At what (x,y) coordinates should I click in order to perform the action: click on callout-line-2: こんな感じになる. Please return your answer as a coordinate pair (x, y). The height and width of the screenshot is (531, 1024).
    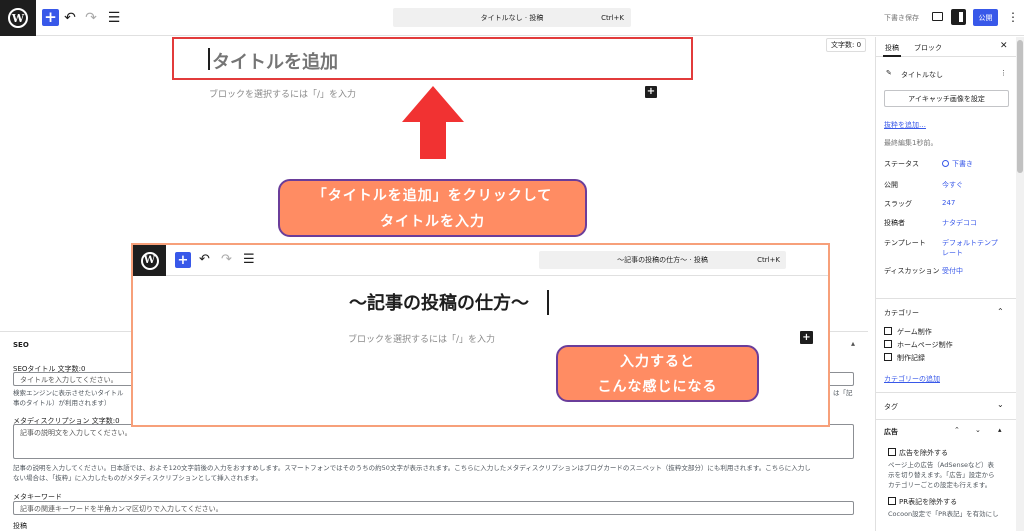
    Looking at the image, I should click on (657, 387).